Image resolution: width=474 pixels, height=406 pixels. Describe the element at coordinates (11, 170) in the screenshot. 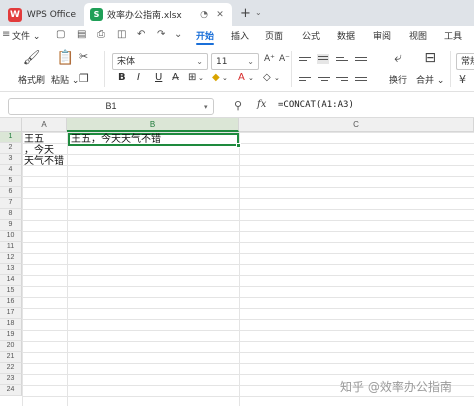

I see `row-header: 4` at that location.